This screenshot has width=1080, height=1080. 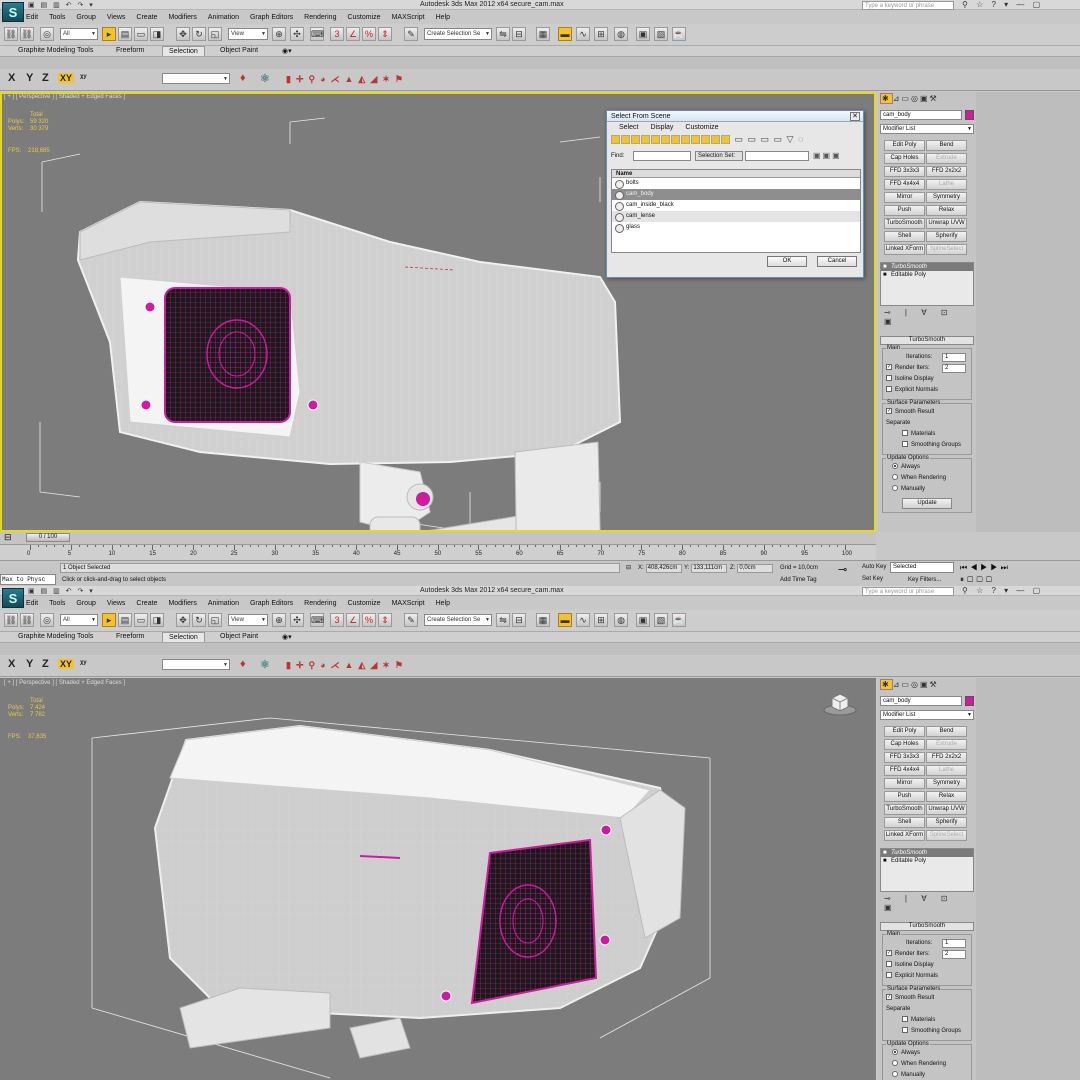 I want to click on render-setup-icon: ▣, so click(x=643, y=34).